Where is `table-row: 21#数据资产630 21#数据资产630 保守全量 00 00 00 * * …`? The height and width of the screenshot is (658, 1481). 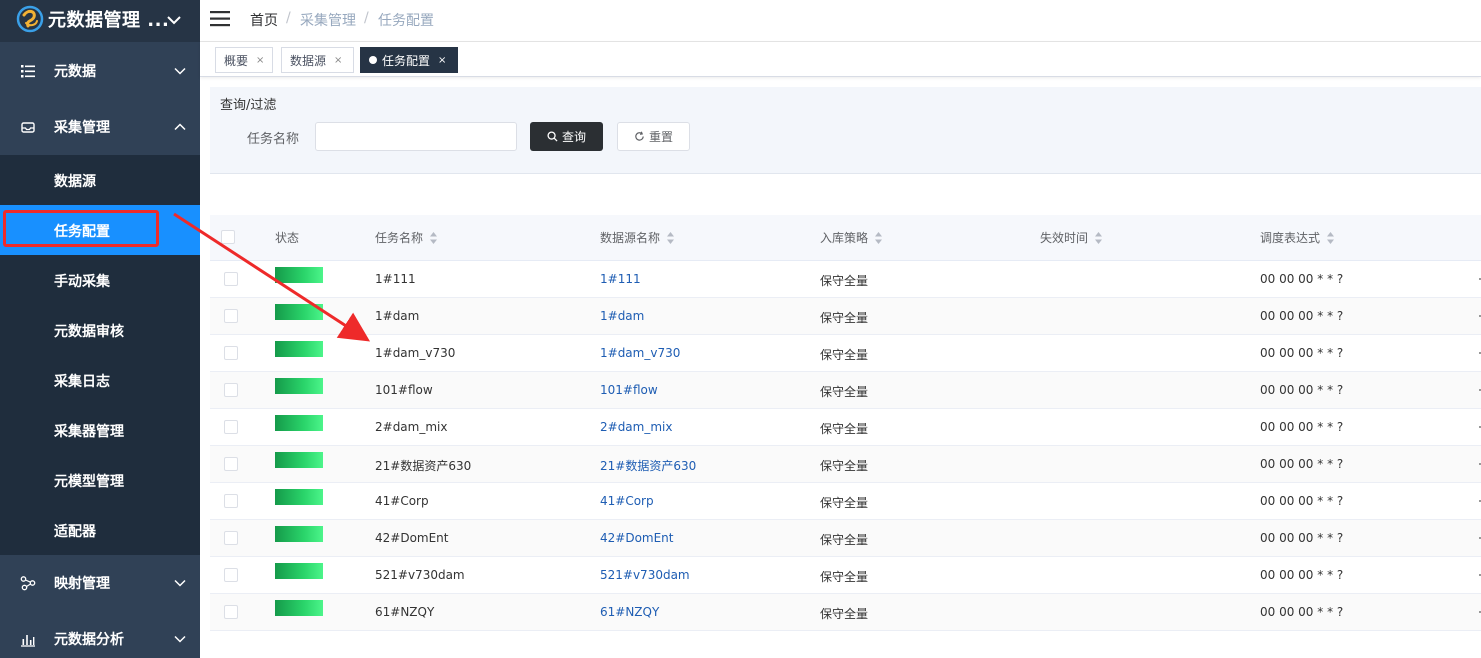
table-row: 21#数据资产630 21#数据资产630 保守全量 00 00 00 * * … is located at coordinates (845, 464).